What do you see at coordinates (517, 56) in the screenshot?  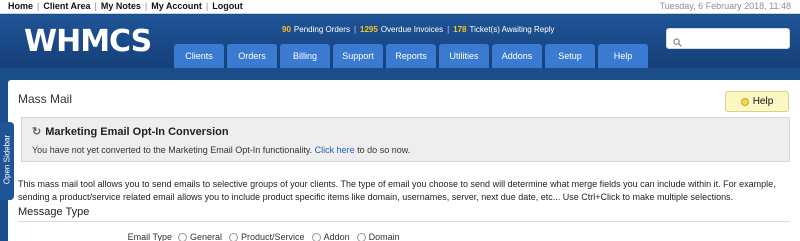 I see `tab-addons: Addons` at bounding box center [517, 56].